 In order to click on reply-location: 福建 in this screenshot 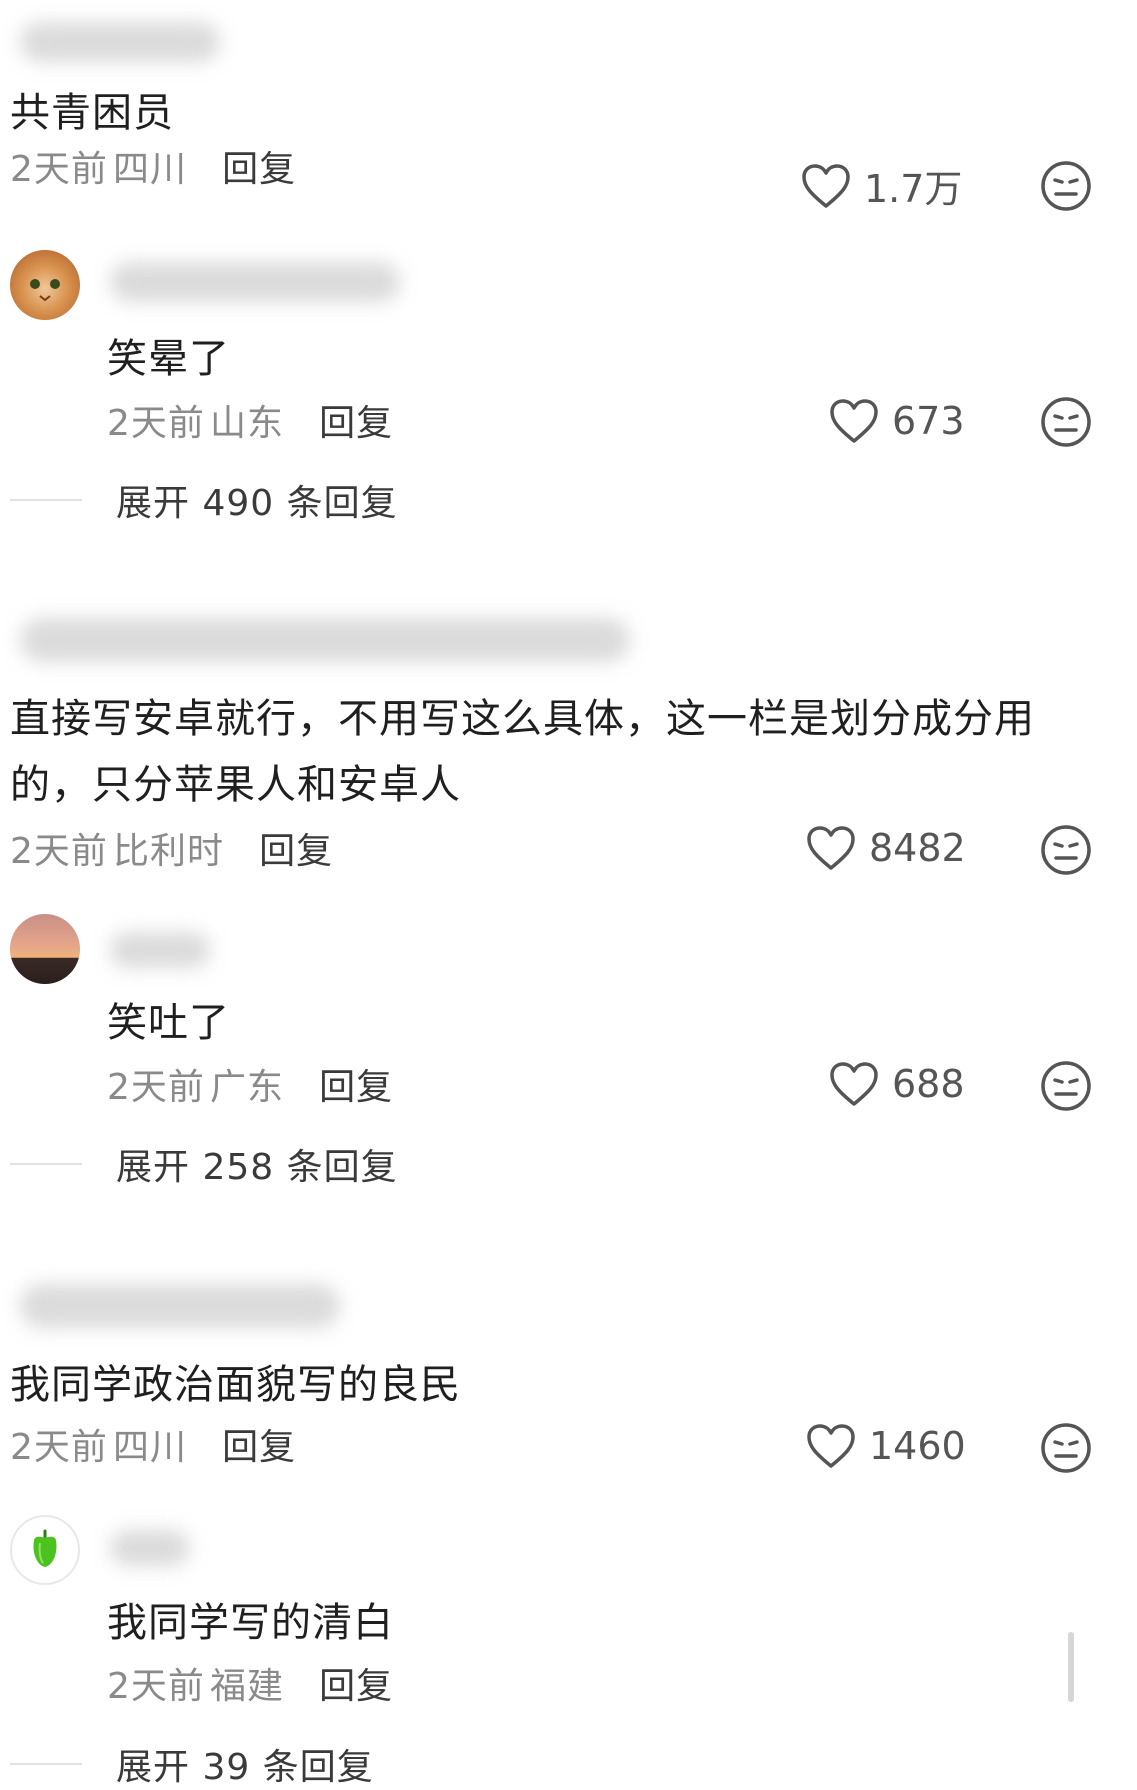, I will do `click(247, 1686)`.